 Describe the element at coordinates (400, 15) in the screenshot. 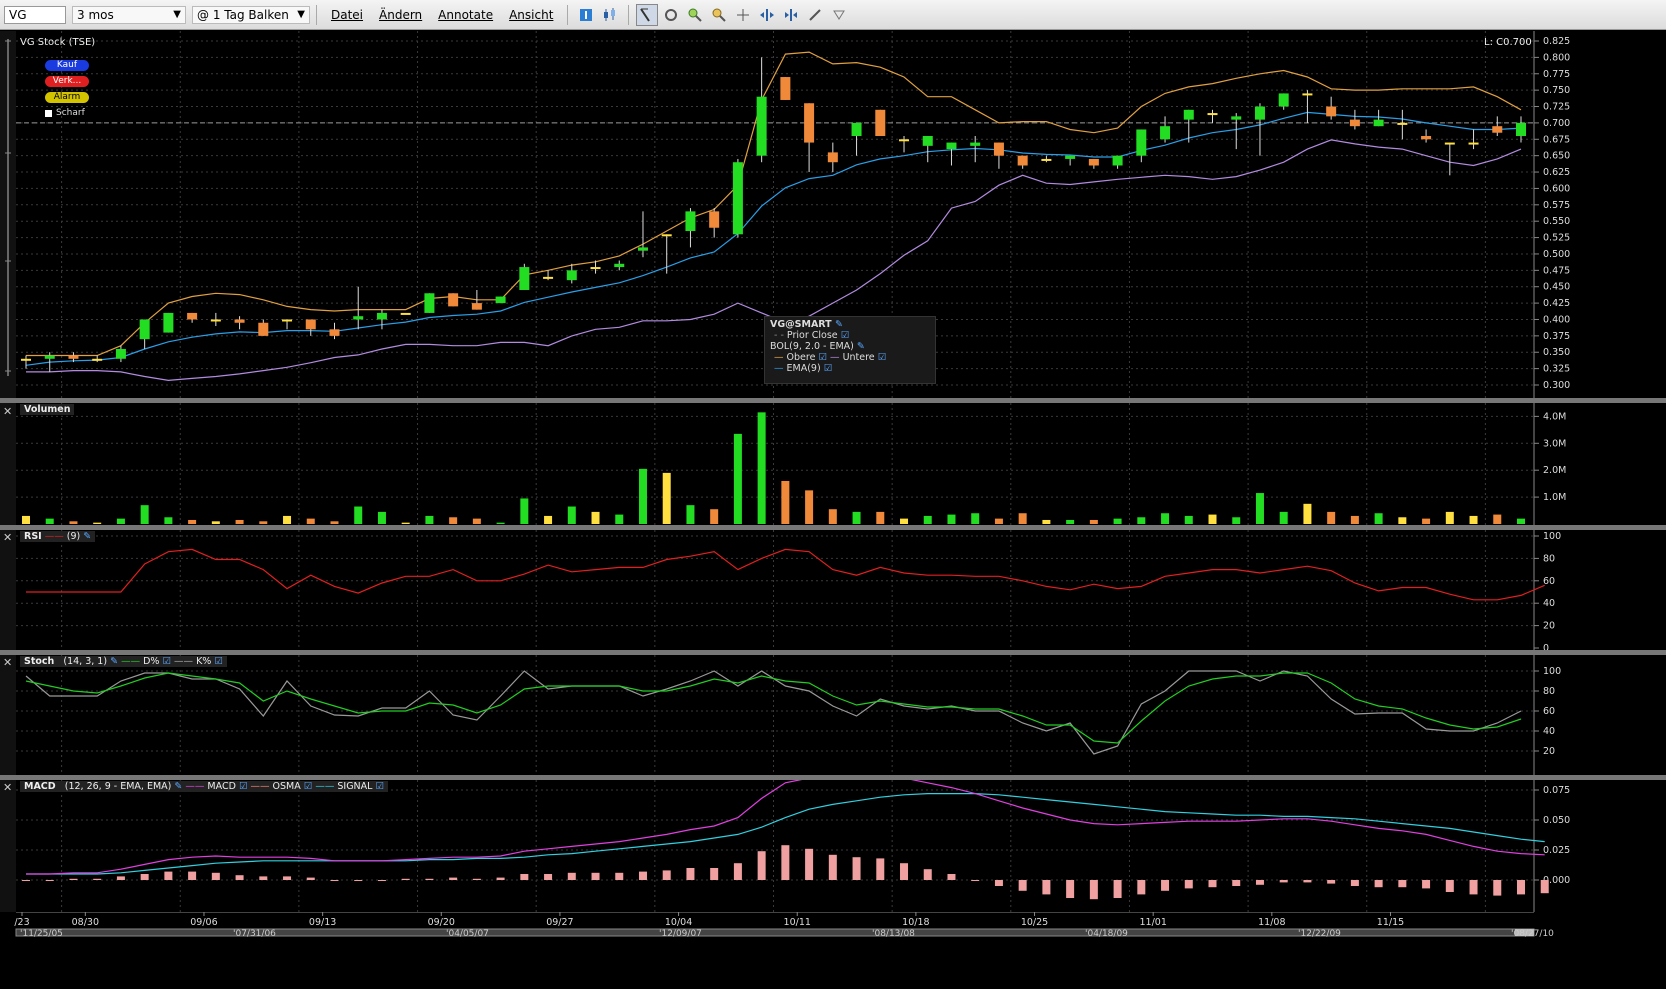

I see `menu-aendern: Ändern` at that location.